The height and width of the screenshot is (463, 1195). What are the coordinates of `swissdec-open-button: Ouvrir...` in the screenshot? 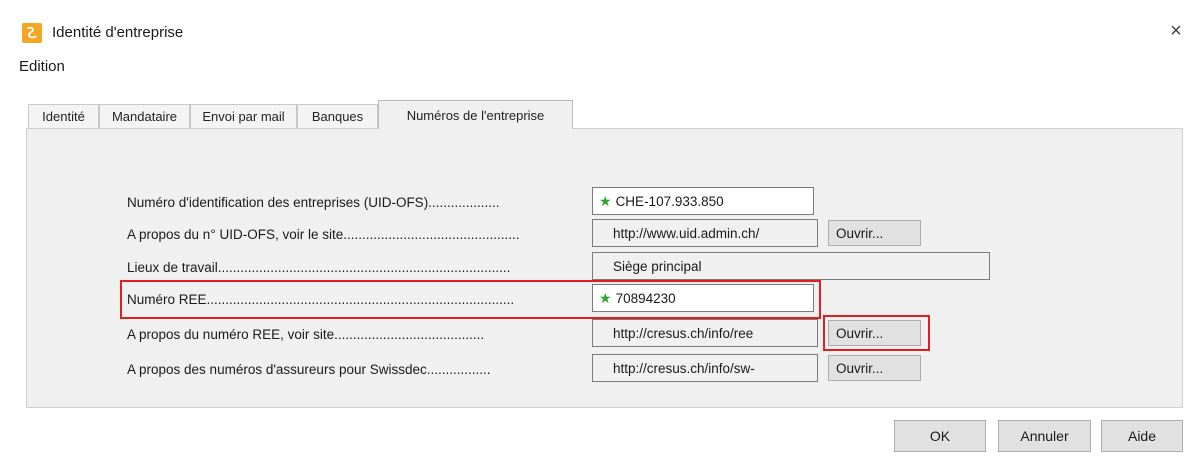 It's located at (874, 368).